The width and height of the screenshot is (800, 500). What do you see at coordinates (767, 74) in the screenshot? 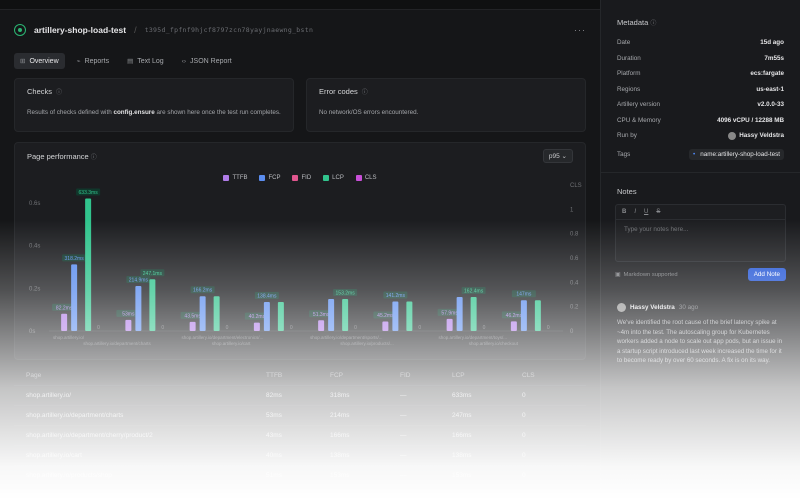
I see `meta-value: ecs:fargate` at bounding box center [767, 74].